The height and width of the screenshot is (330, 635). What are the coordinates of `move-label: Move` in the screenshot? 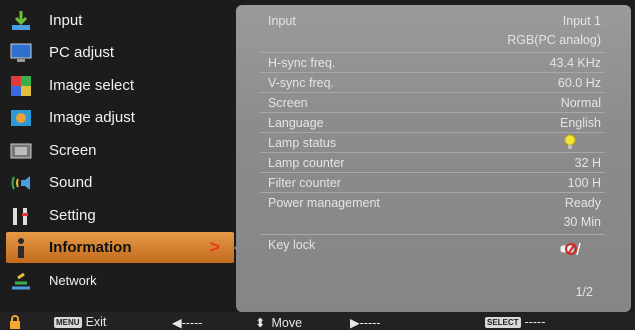 It's located at (287, 322).